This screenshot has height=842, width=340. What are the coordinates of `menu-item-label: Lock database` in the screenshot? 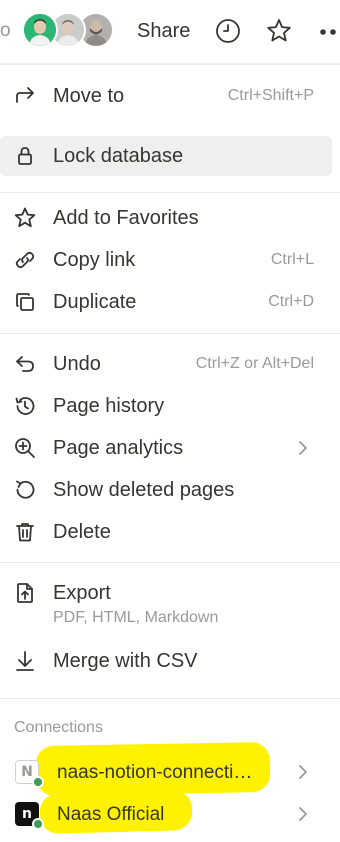 It's located at (118, 156).